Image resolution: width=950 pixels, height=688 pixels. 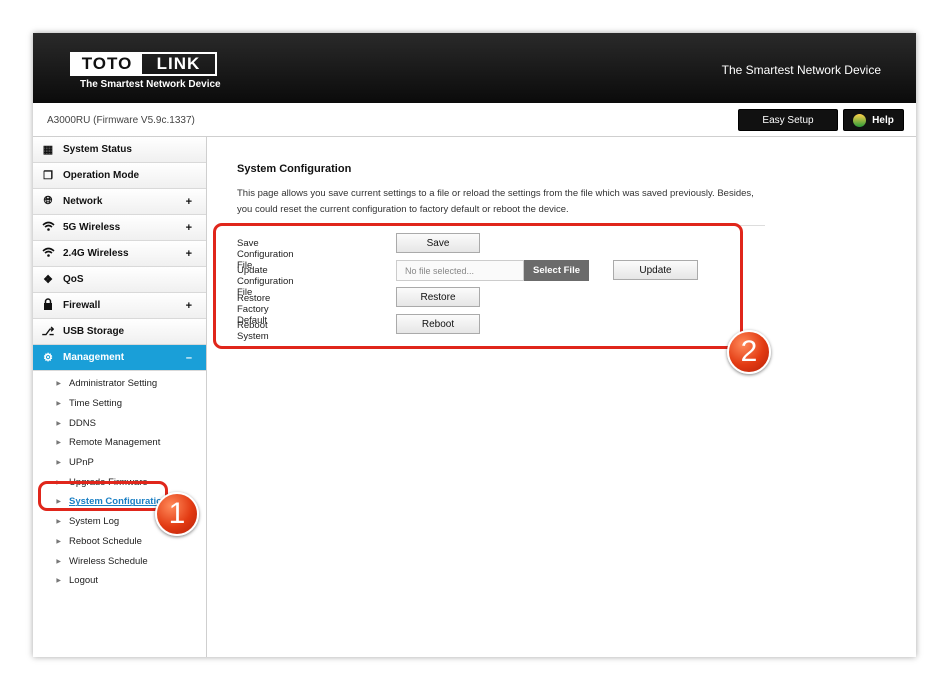 I want to click on submenu-item-remote-management: ▶ Remote Management, so click(x=119, y=443).